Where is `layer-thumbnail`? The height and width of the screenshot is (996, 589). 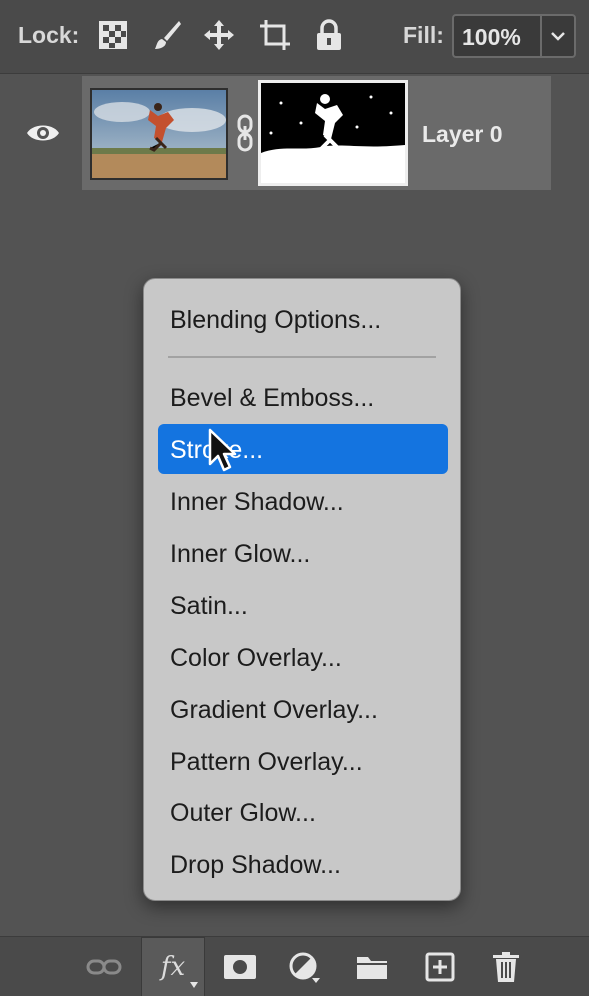 layer-thumbnail is located at coordinates (159, 134).